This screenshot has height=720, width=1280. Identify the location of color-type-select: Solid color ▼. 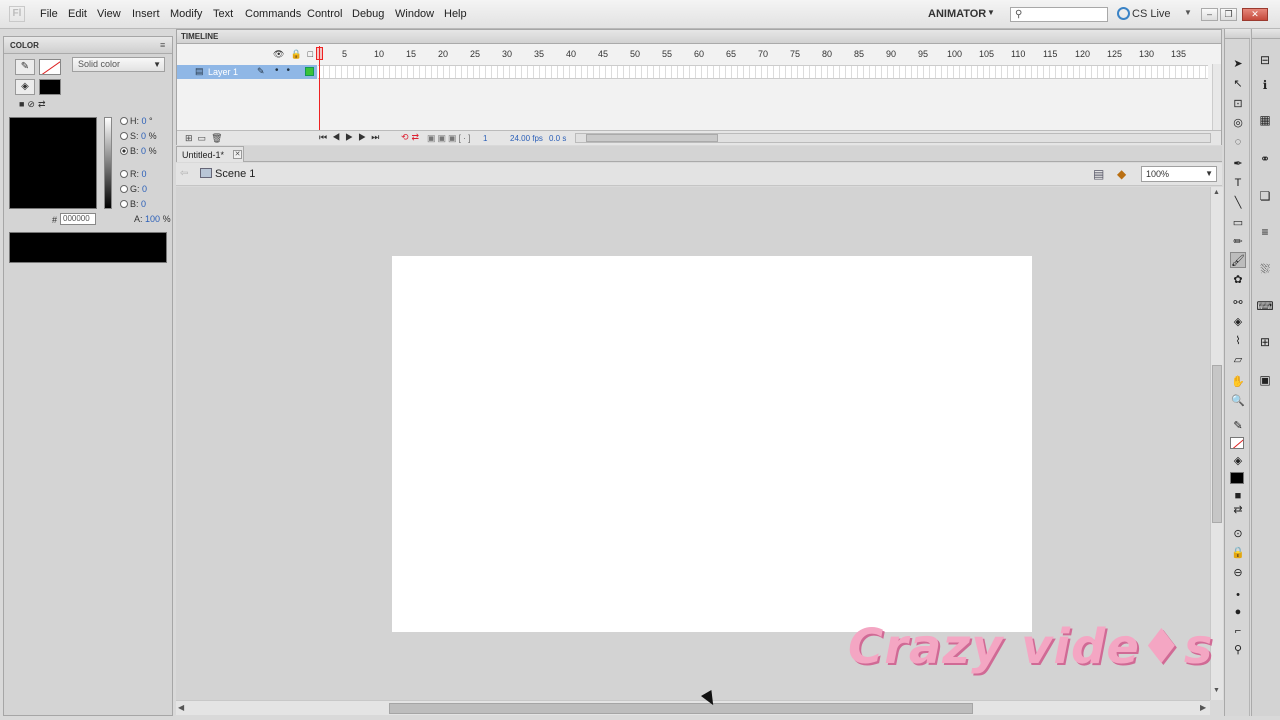
(118, 64).